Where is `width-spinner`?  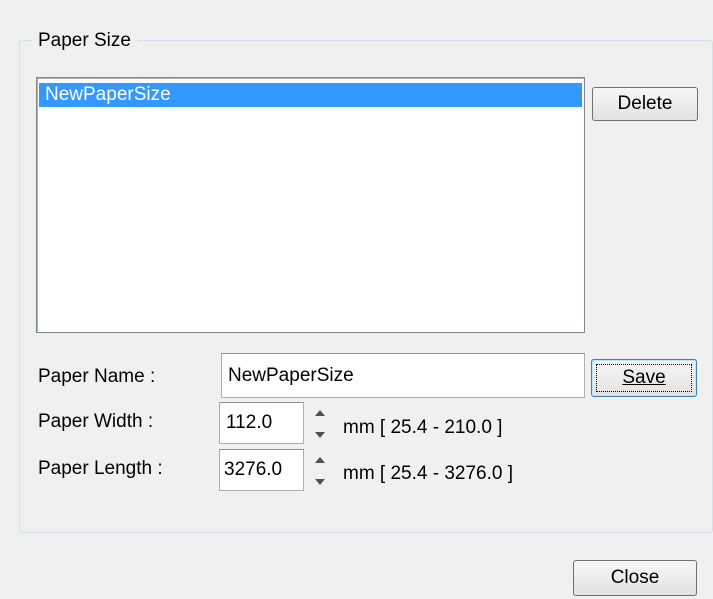
width-spinner is located at coordinates (320, 423).